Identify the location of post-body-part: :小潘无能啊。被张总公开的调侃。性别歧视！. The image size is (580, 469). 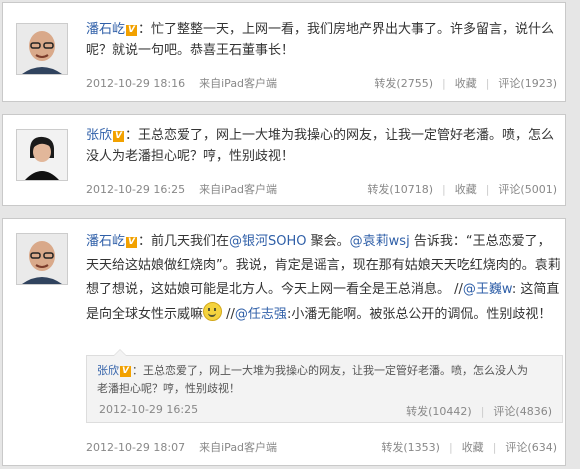
(419, 314).